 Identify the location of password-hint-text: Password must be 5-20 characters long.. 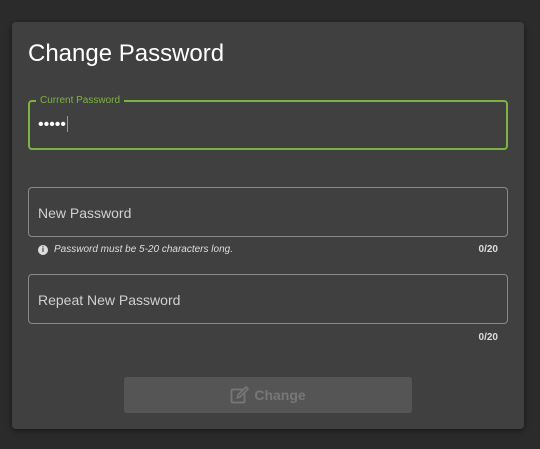
(143, 249).